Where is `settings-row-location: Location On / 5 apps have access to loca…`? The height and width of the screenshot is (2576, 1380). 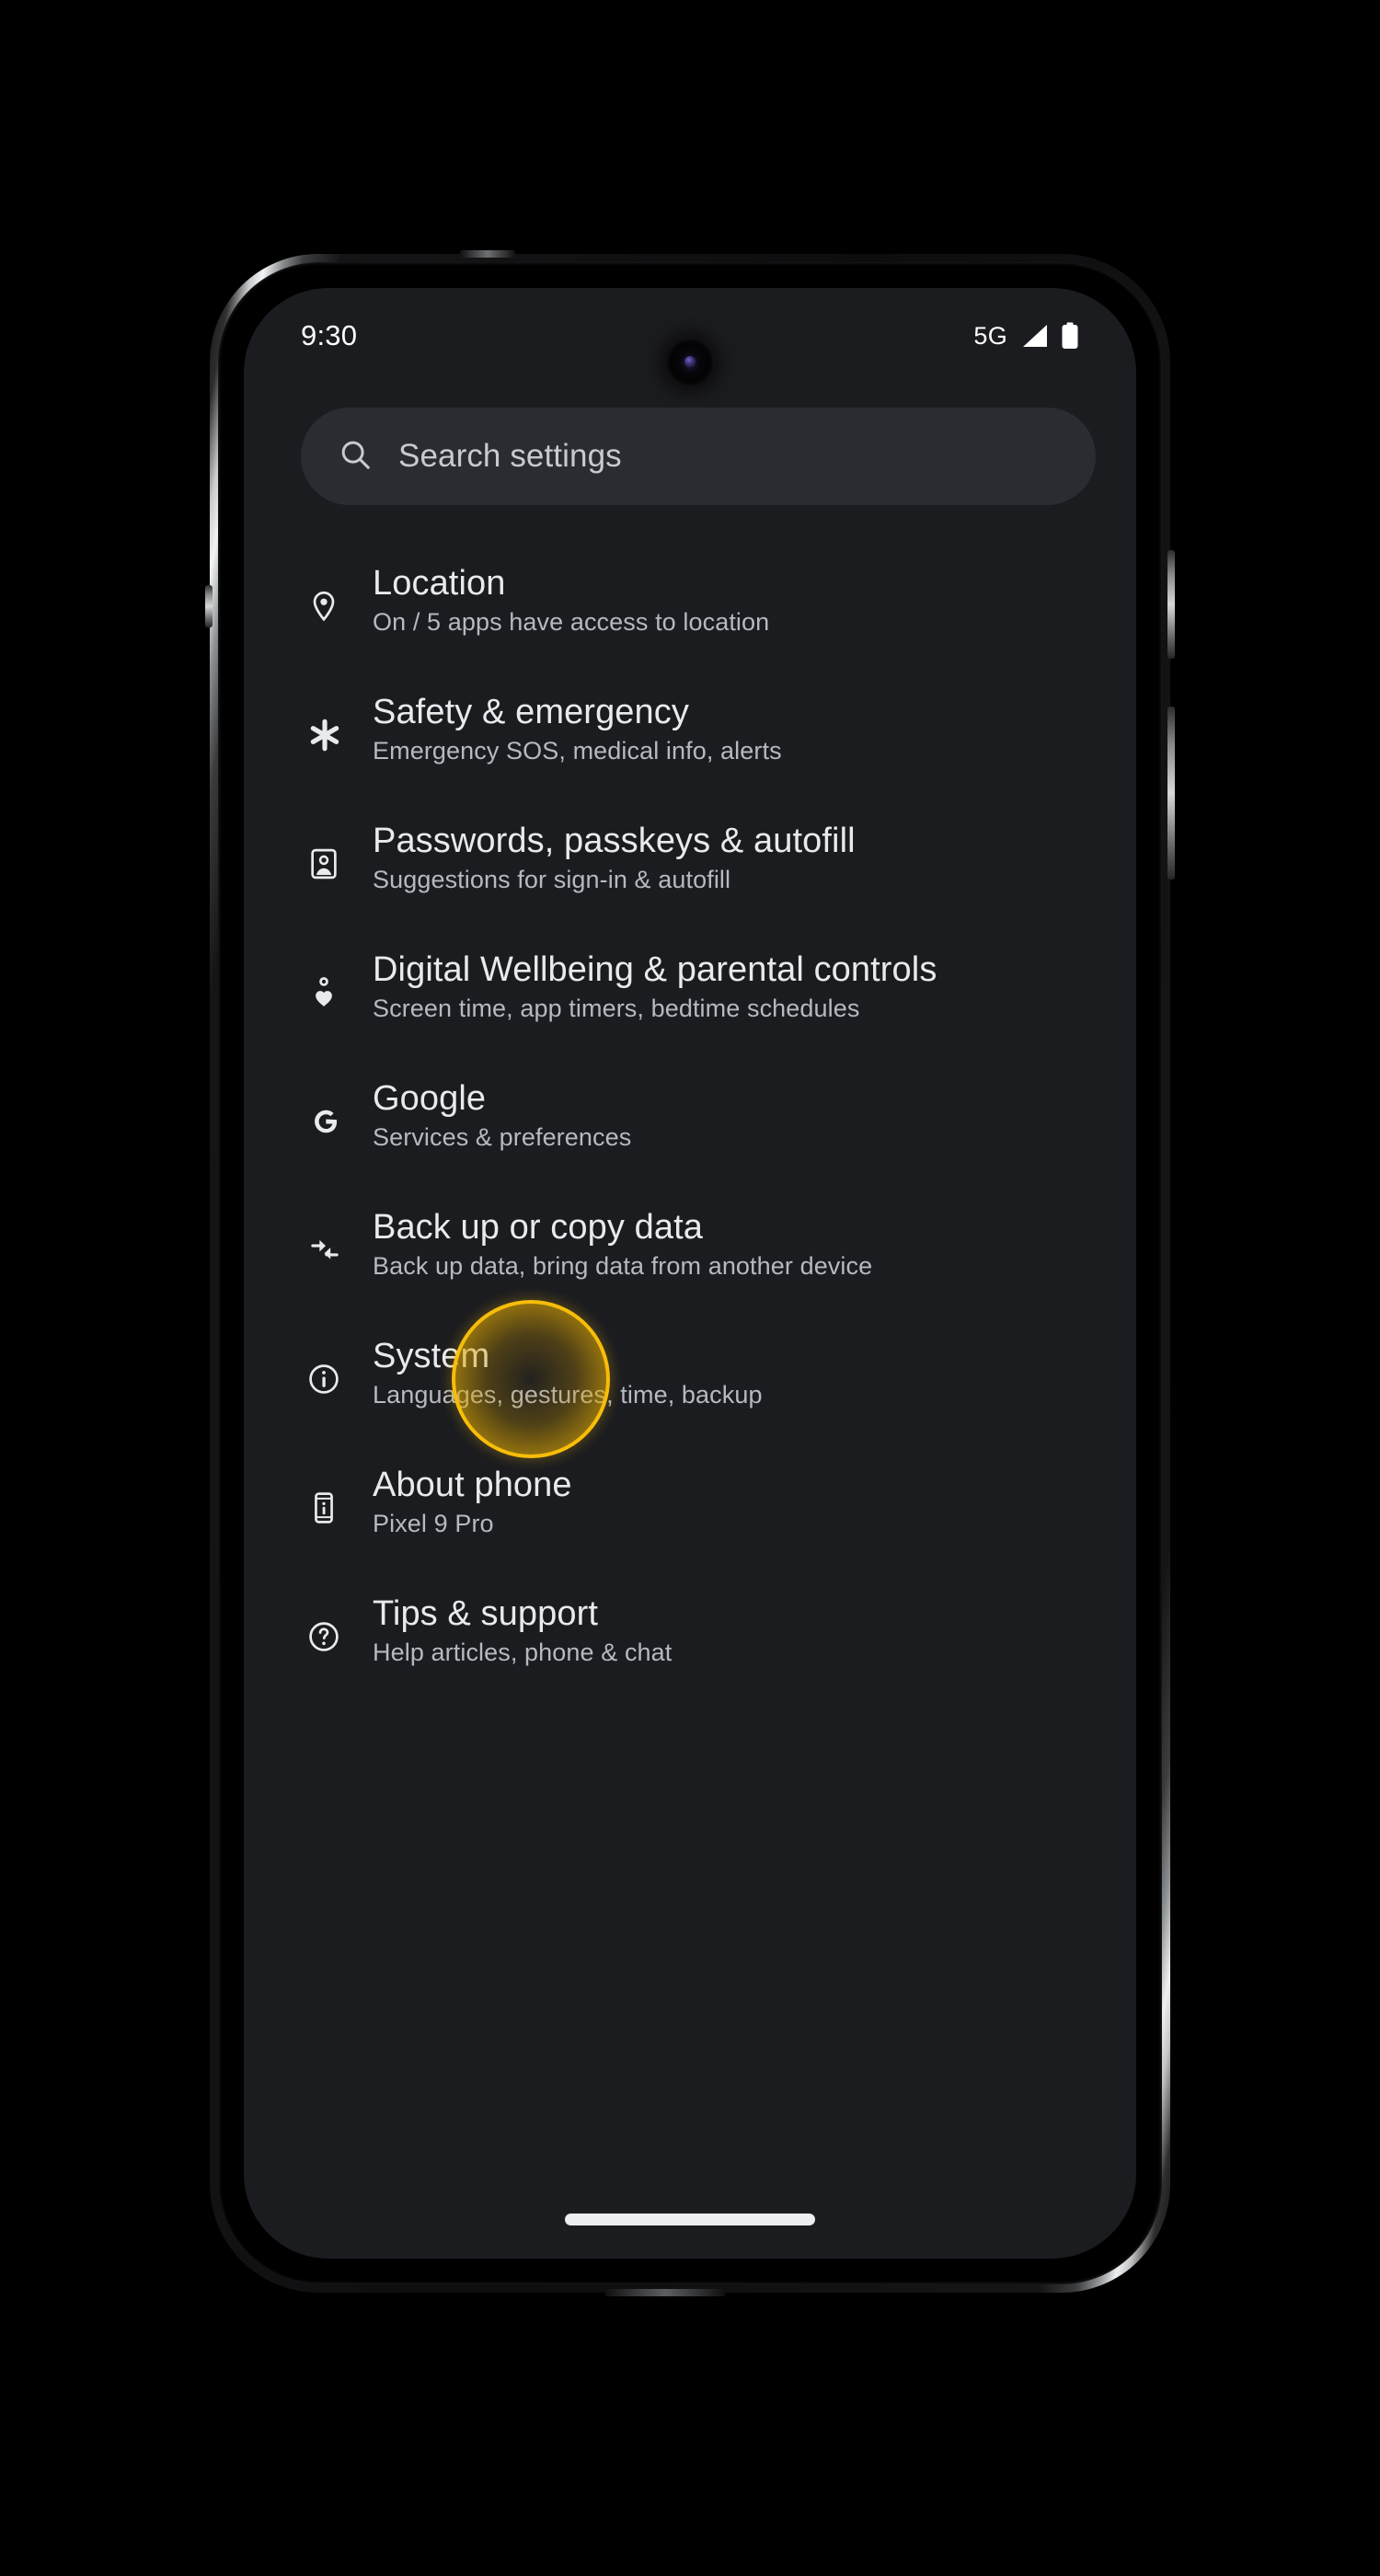
settings-row-location: Location On / 5 apps have access to loca… is located at coordinates (690, 606).